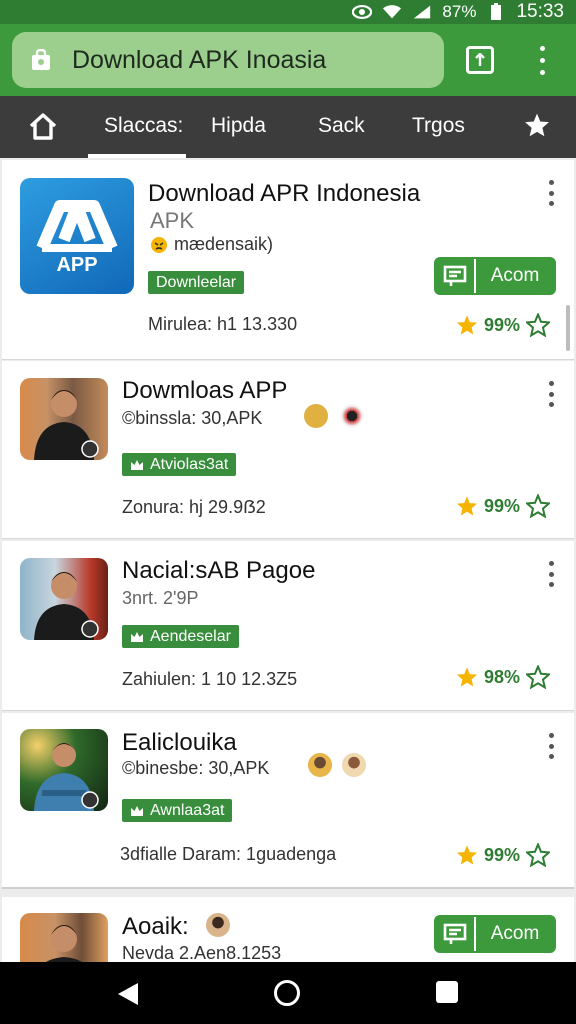  What do you see at coordinates (537, 125) in the screenshot?
I see `star-icon` at bounding box center [537, 125].